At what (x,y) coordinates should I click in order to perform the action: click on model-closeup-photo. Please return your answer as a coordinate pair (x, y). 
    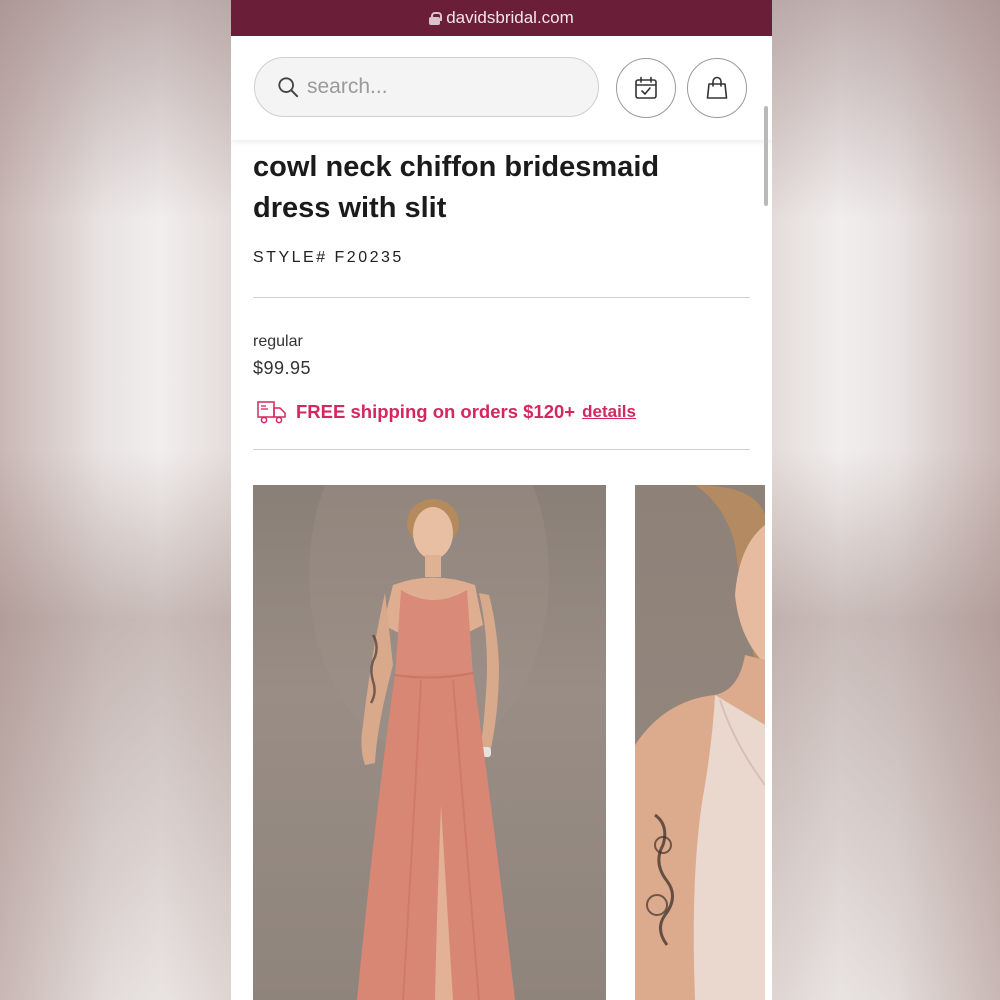
    Looking at the image, I should click on (700, 742).